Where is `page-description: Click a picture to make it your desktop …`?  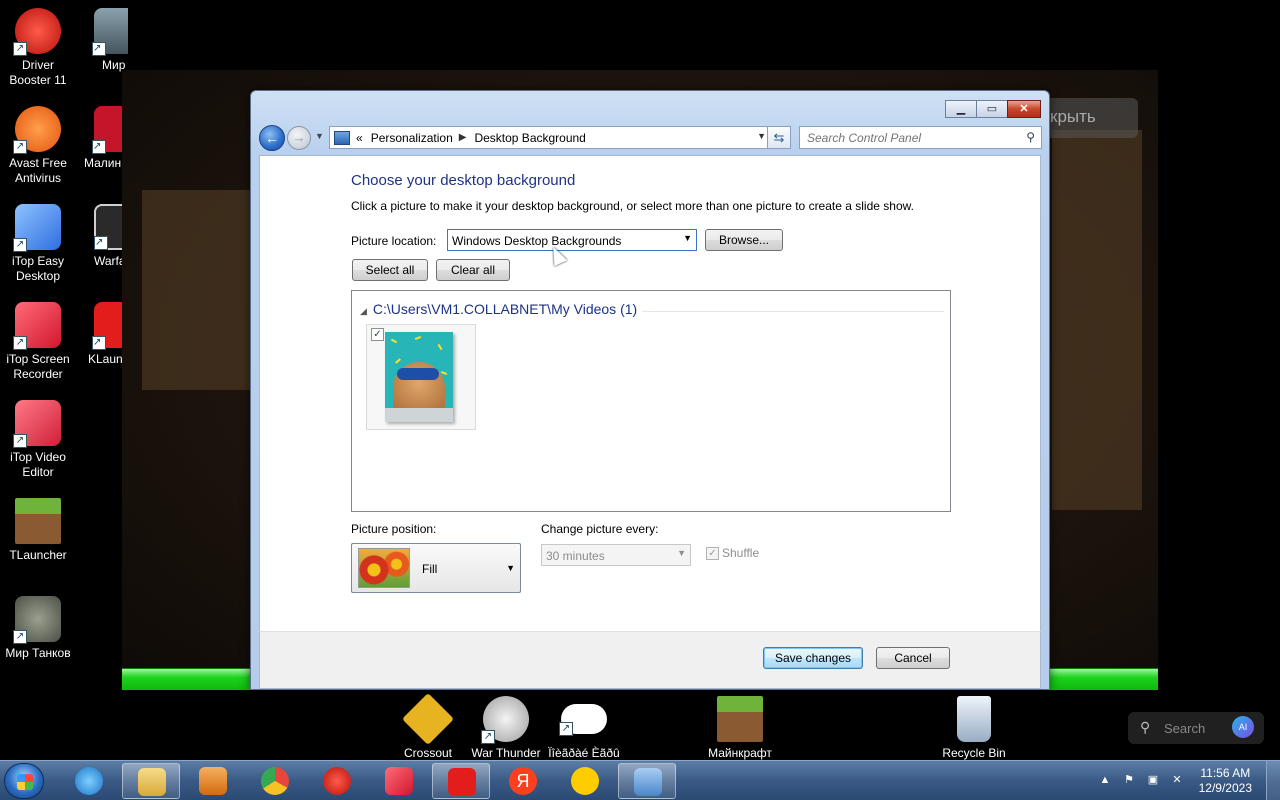
page-description: Click a picture to make it your desktop … is located at coordinates (632, 206).